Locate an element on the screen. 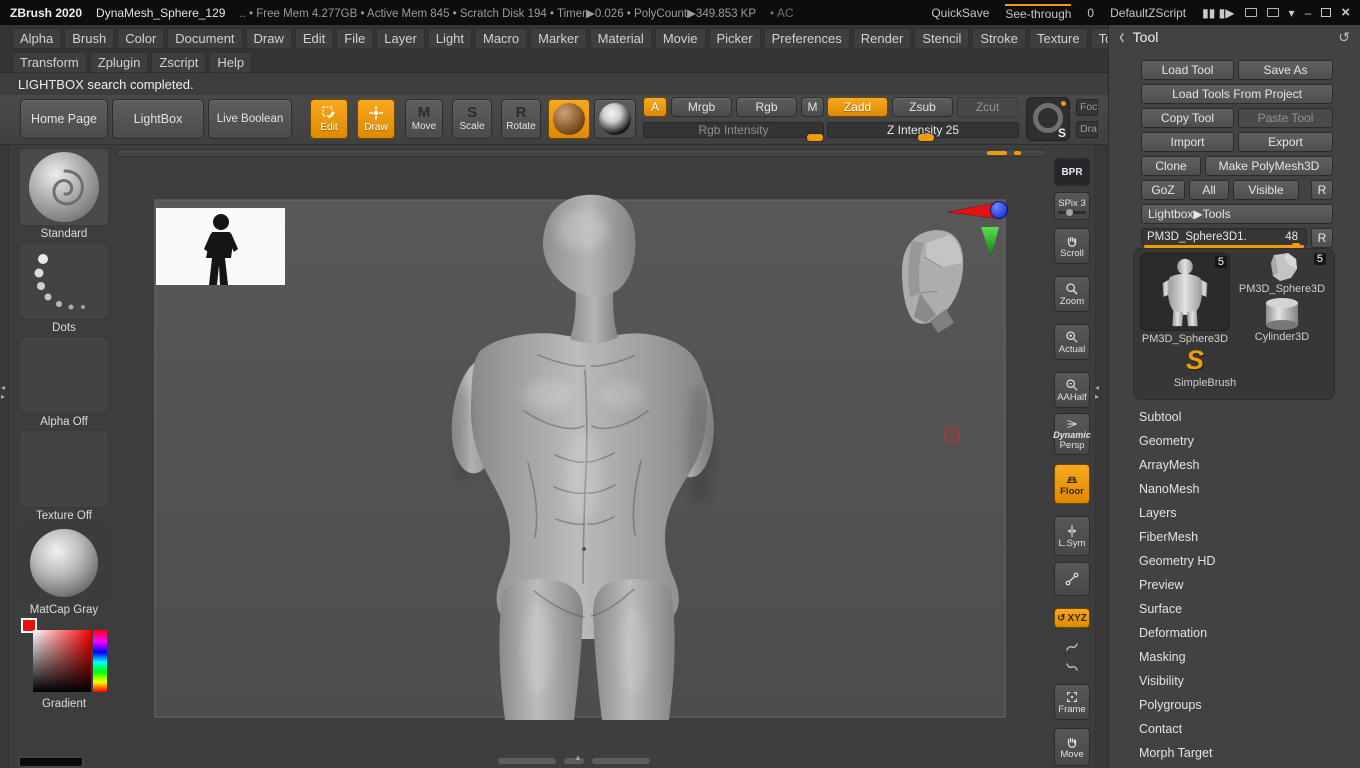 The height and width of the screenshot is (768, 1360). menu-item: Stencil is located at coordinates (942, 38).